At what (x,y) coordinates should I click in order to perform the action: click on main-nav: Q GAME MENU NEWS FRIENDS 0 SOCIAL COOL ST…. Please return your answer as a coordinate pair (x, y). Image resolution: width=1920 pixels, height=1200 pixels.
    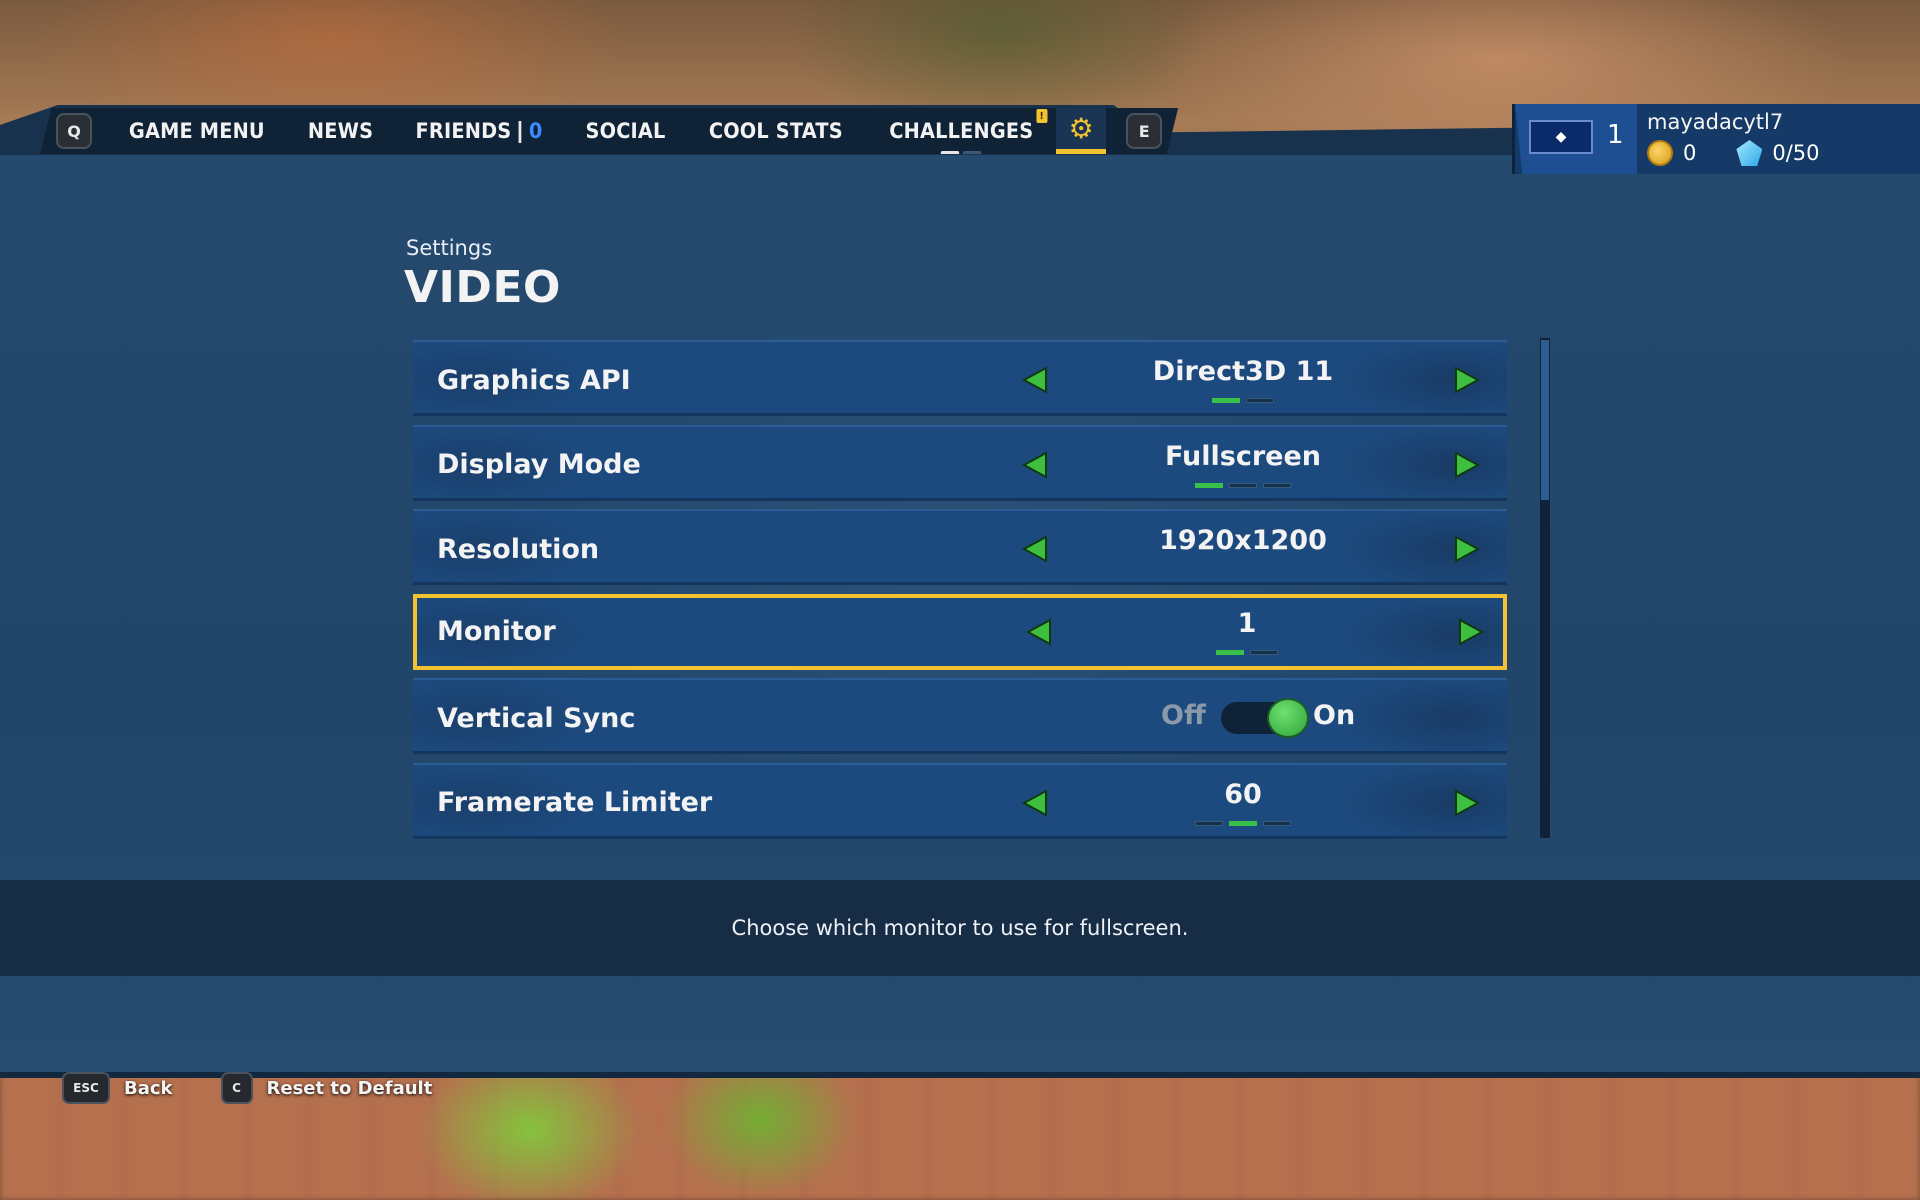
    Looking at the image, I should click on (609, 131).